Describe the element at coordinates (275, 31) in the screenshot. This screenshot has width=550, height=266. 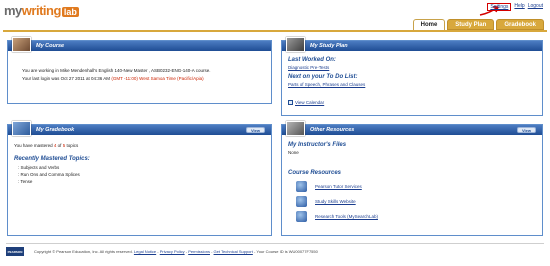
I see `header-divider` at that location.